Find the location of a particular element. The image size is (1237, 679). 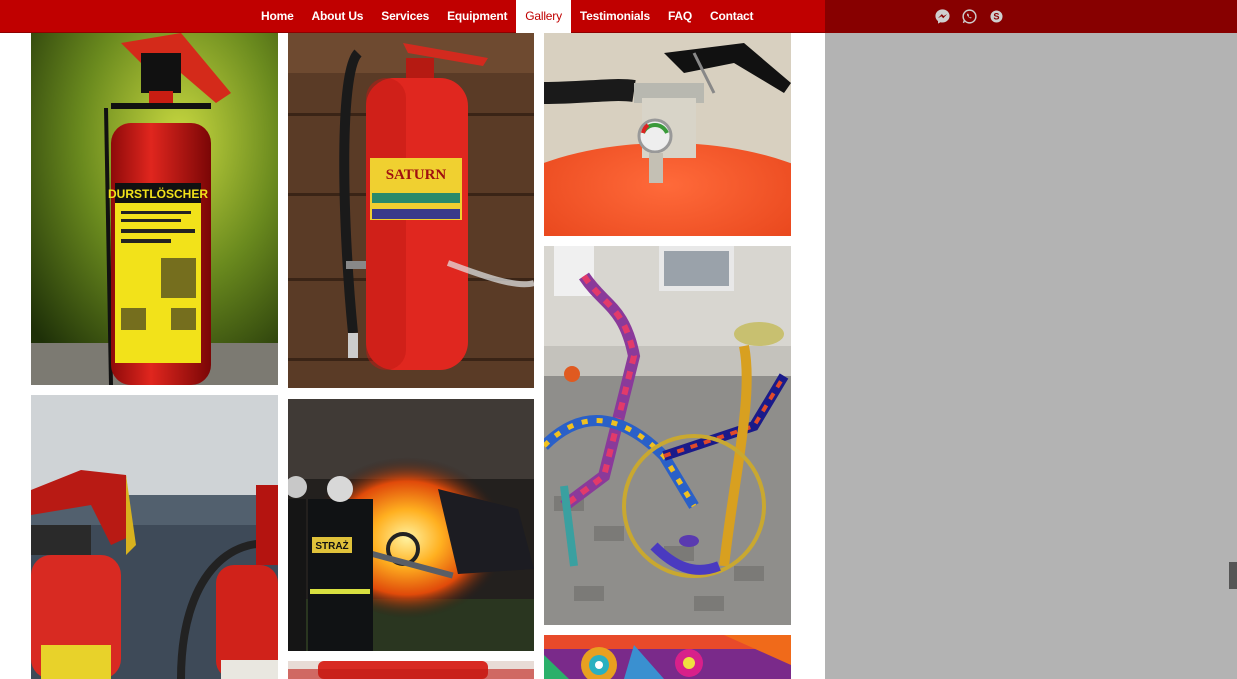

messenger-icon is located at coordinates (942, 16).